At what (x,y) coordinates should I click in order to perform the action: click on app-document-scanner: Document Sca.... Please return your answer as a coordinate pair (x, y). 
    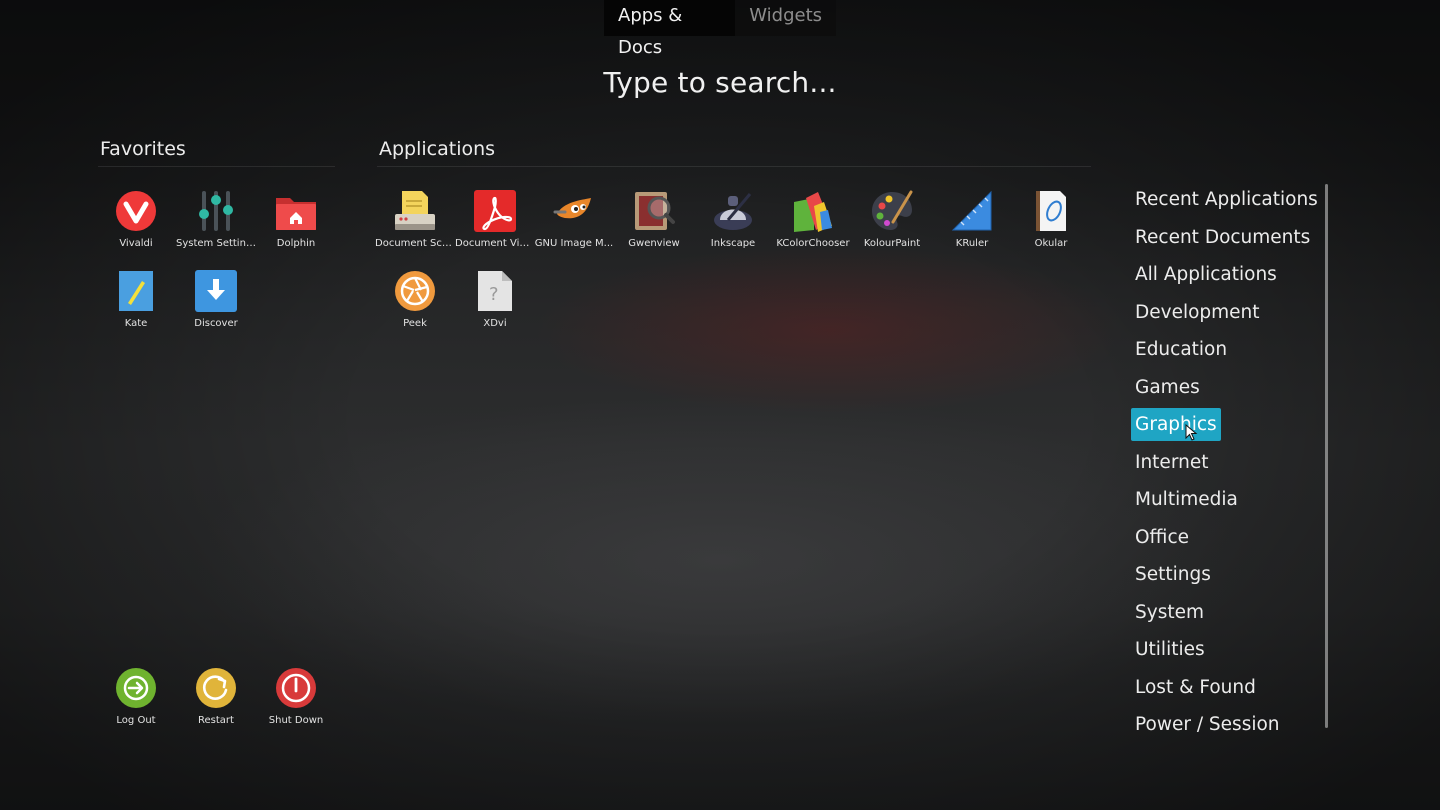
    Looking at the image, I should click on (415, 222).